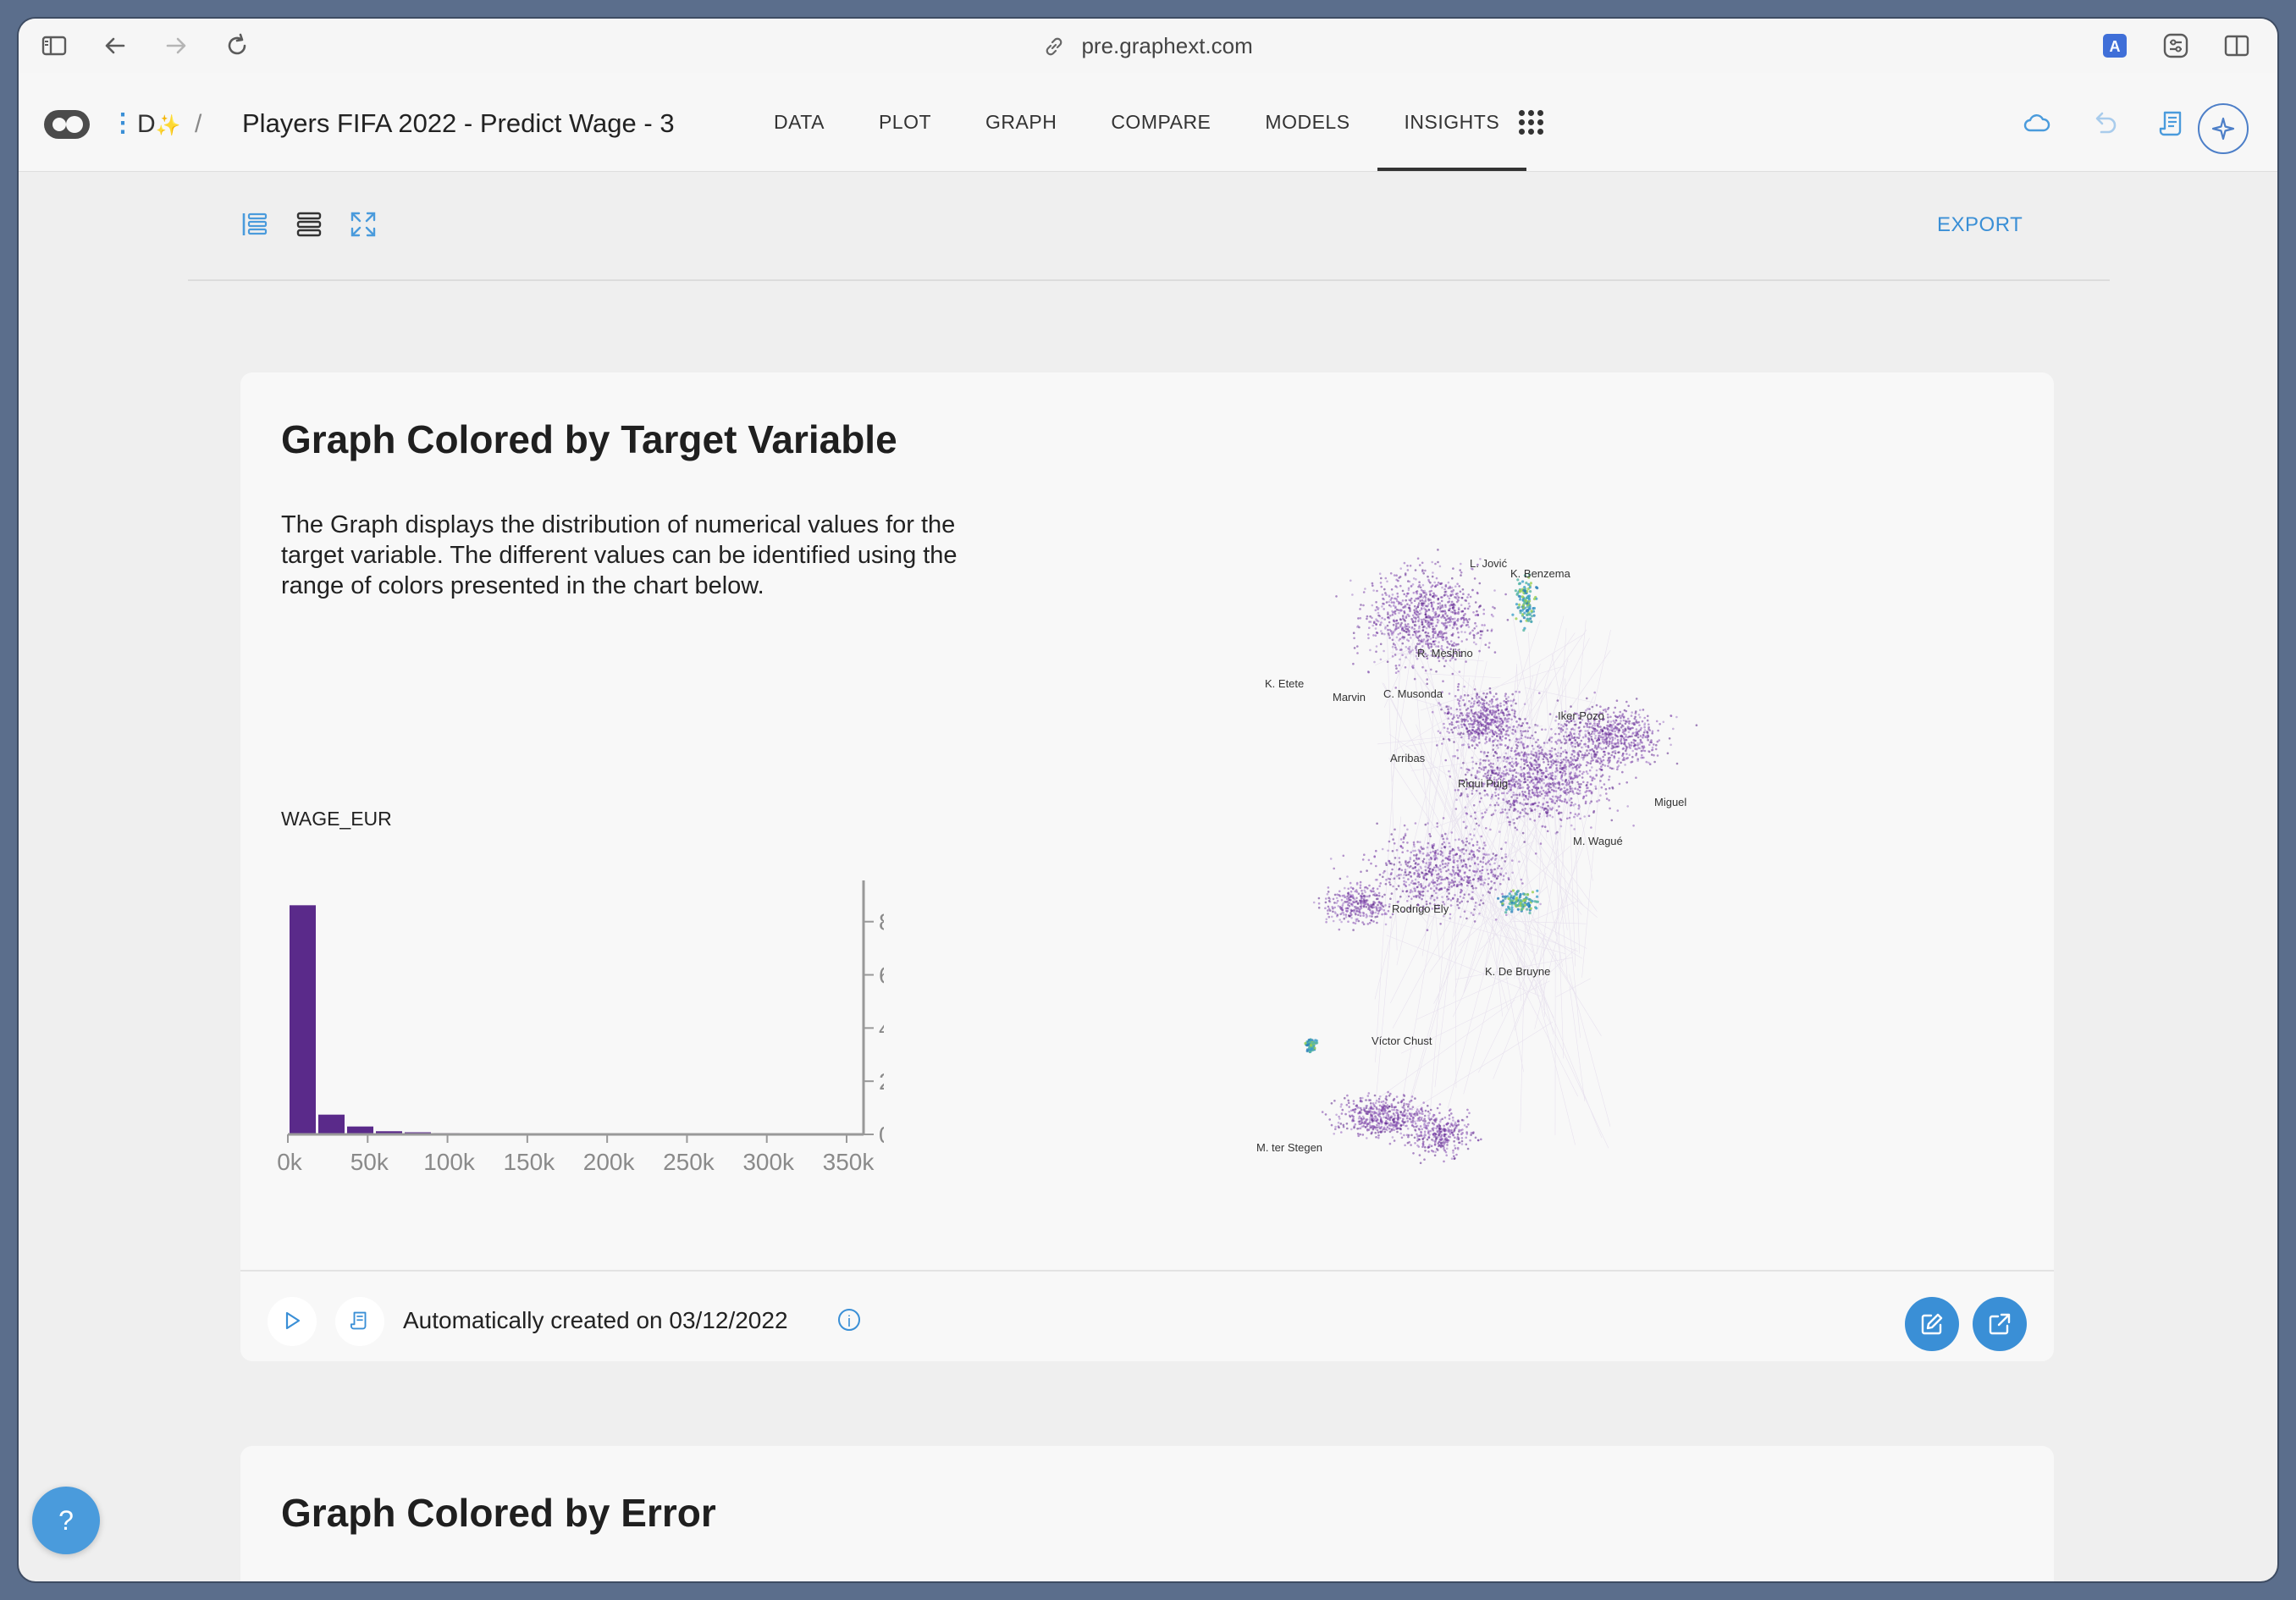 The width and height of the screenshot is (2296, 1600). I want to click on x-tick-label: 50k, so click(369, 1162).